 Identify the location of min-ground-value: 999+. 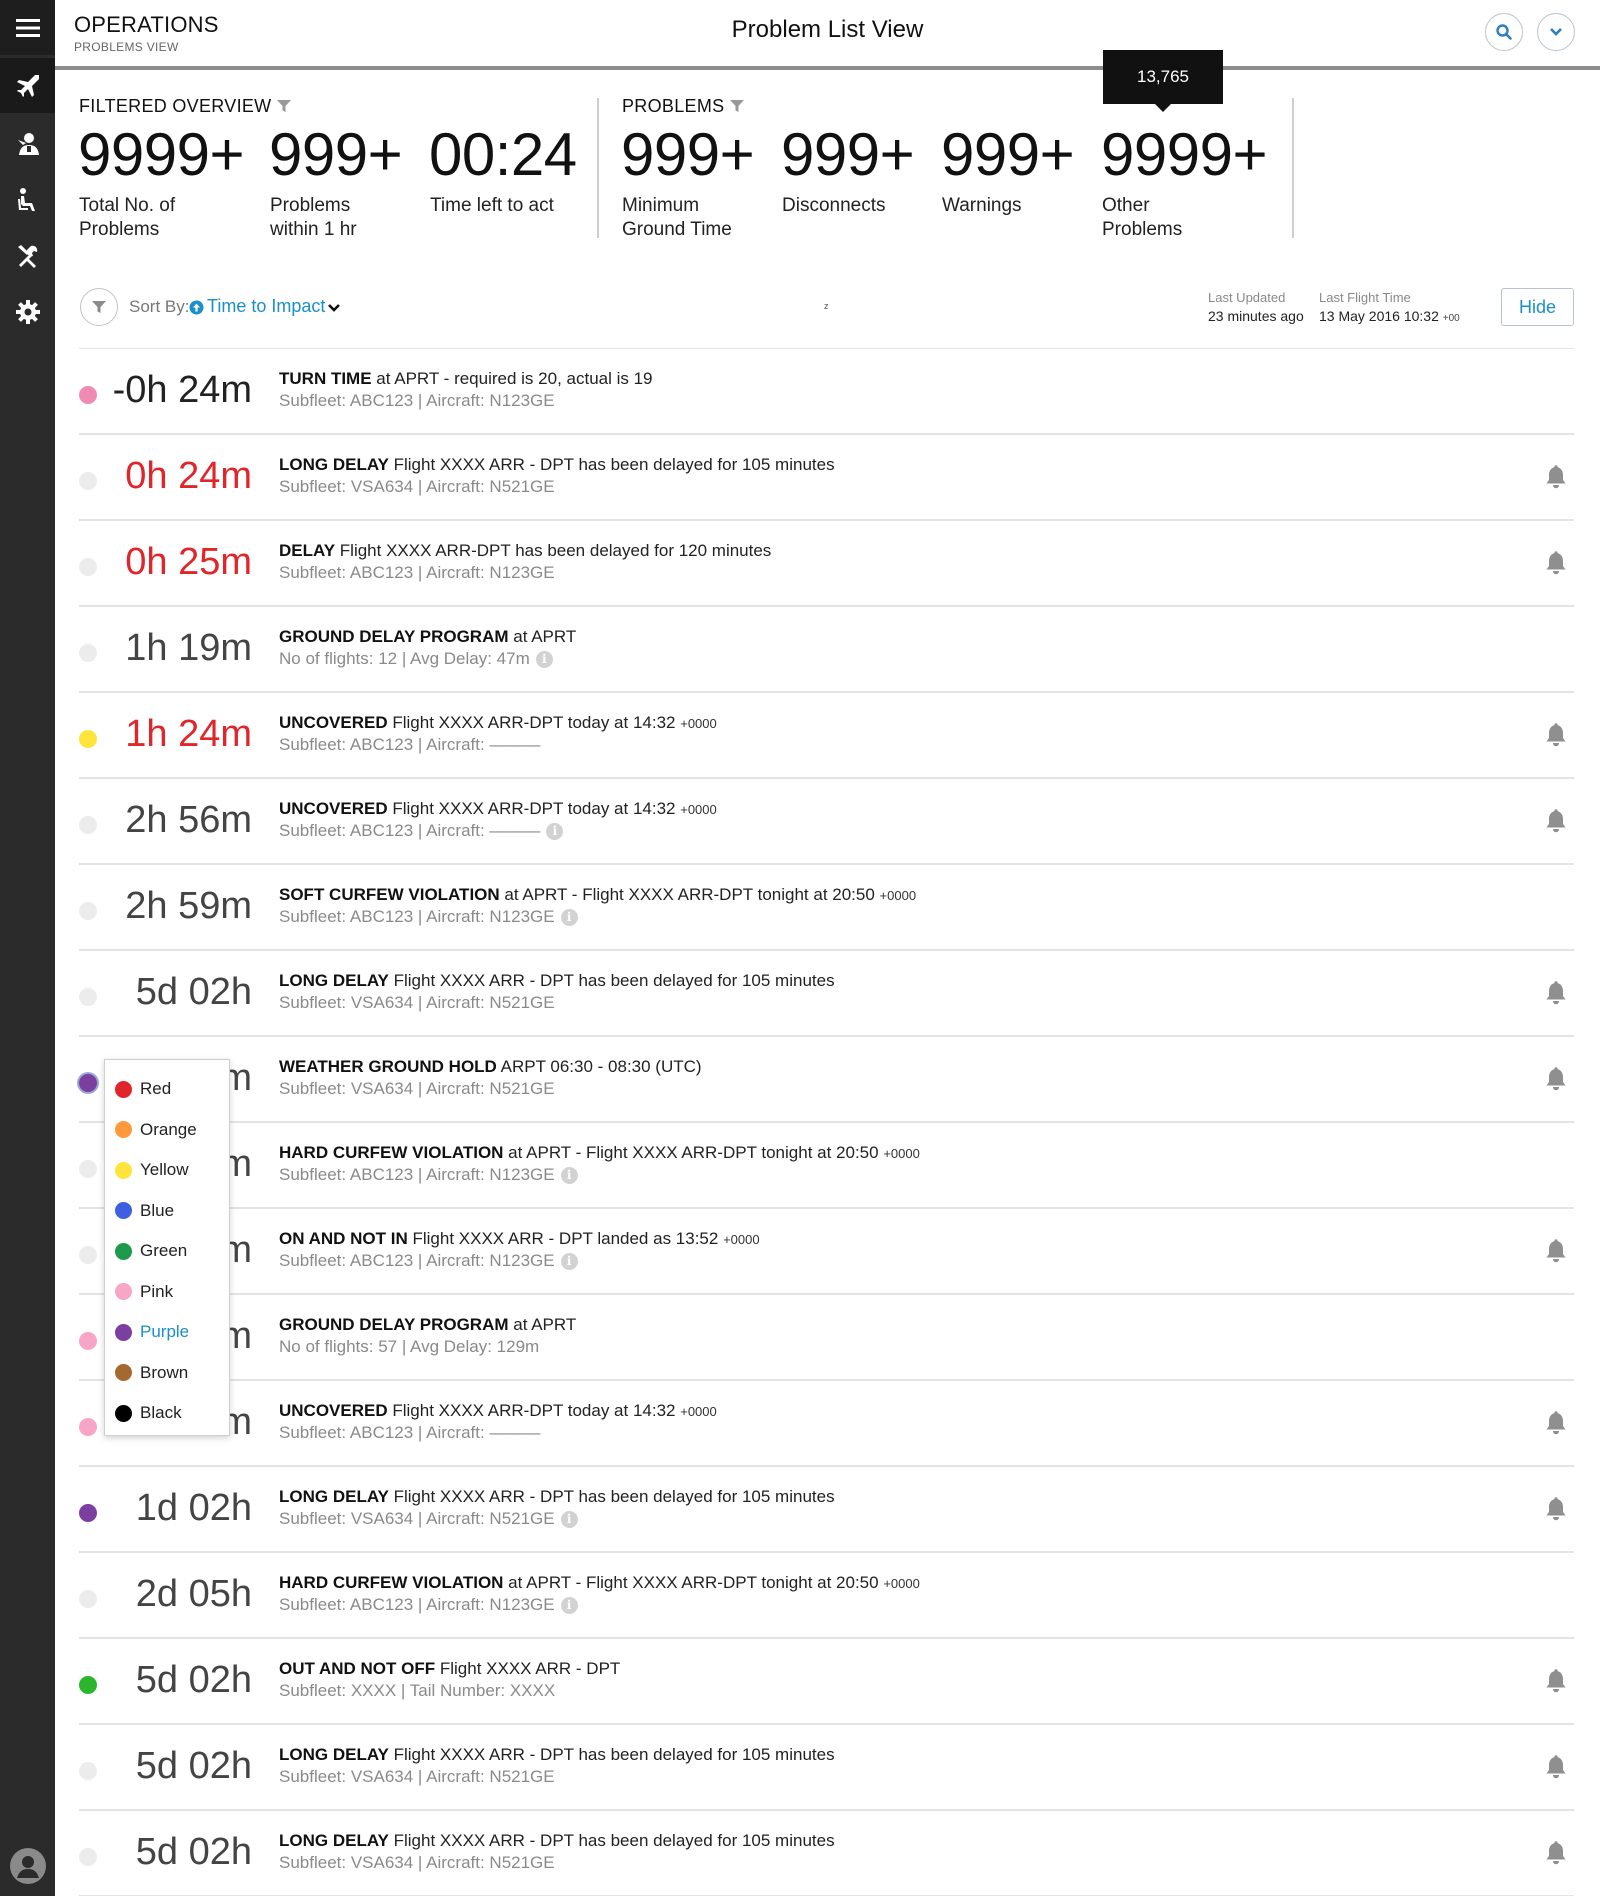
(688, 154).